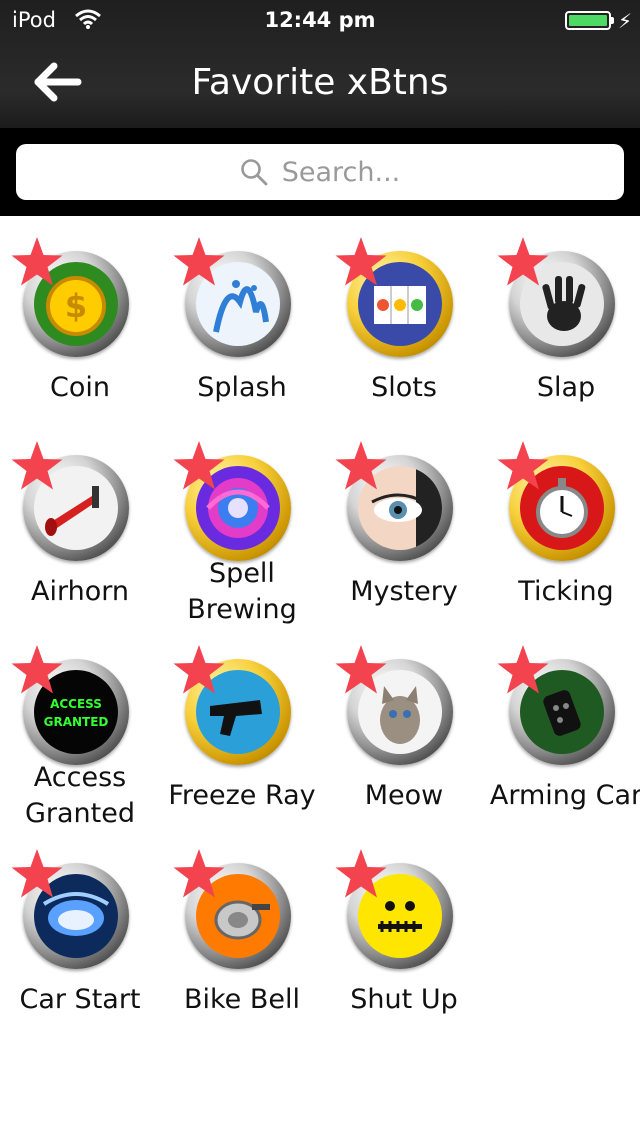  I want to click on xbtn-tile: Shut Up, so click(404, 930).